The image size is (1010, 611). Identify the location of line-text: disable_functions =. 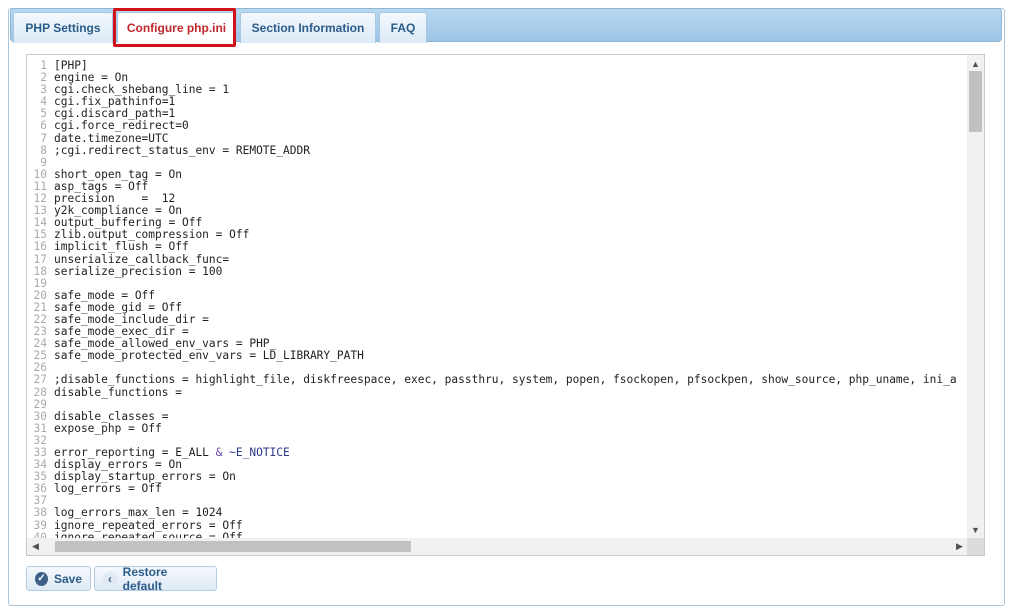
(118, 392).